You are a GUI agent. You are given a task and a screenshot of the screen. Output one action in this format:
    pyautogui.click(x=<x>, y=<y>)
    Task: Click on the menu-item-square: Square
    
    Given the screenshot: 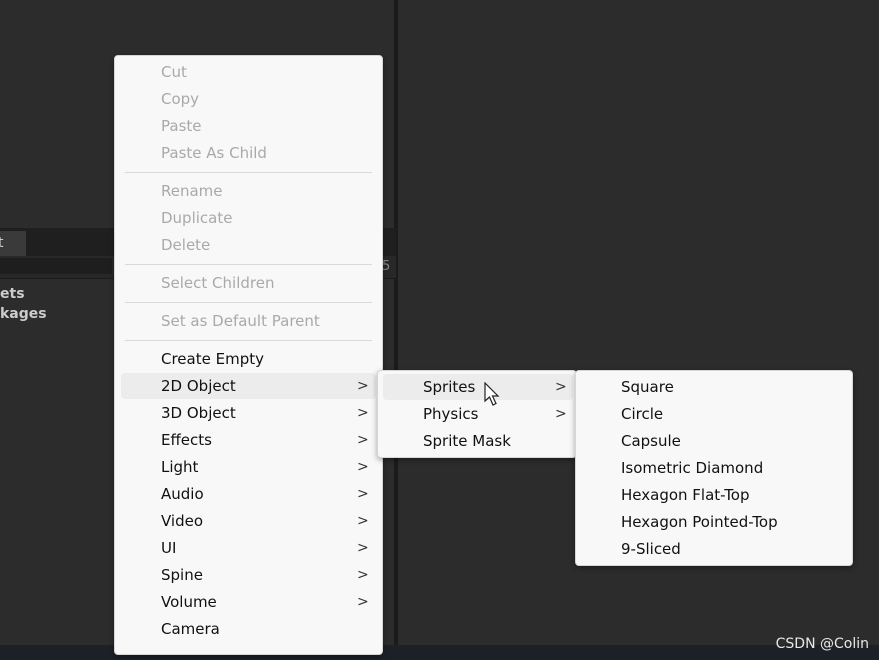 What is the action you would take?
    pyautogui.click(x=714, y=387)
    